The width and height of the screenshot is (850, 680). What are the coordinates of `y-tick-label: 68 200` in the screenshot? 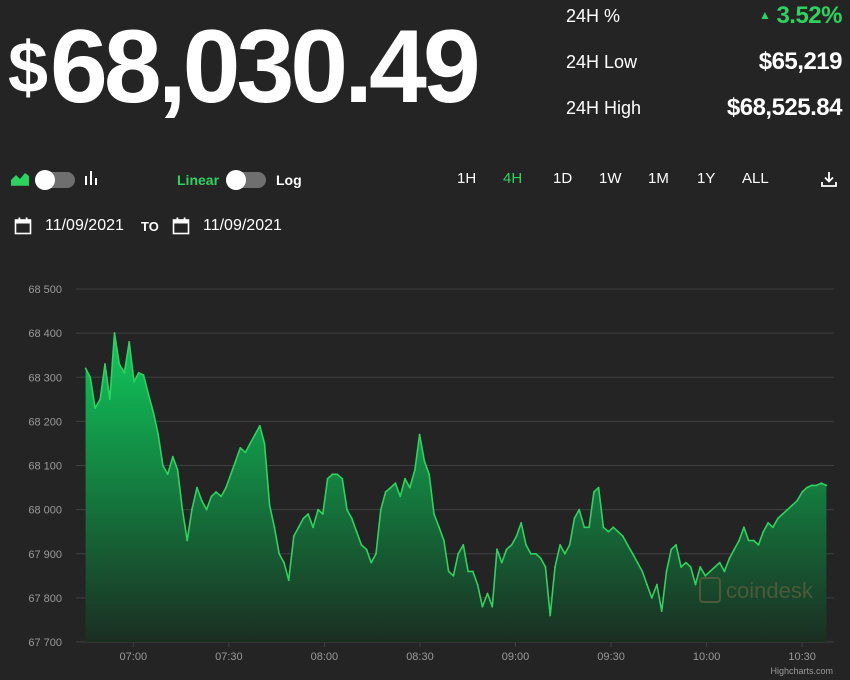 It's located at (45, 422).